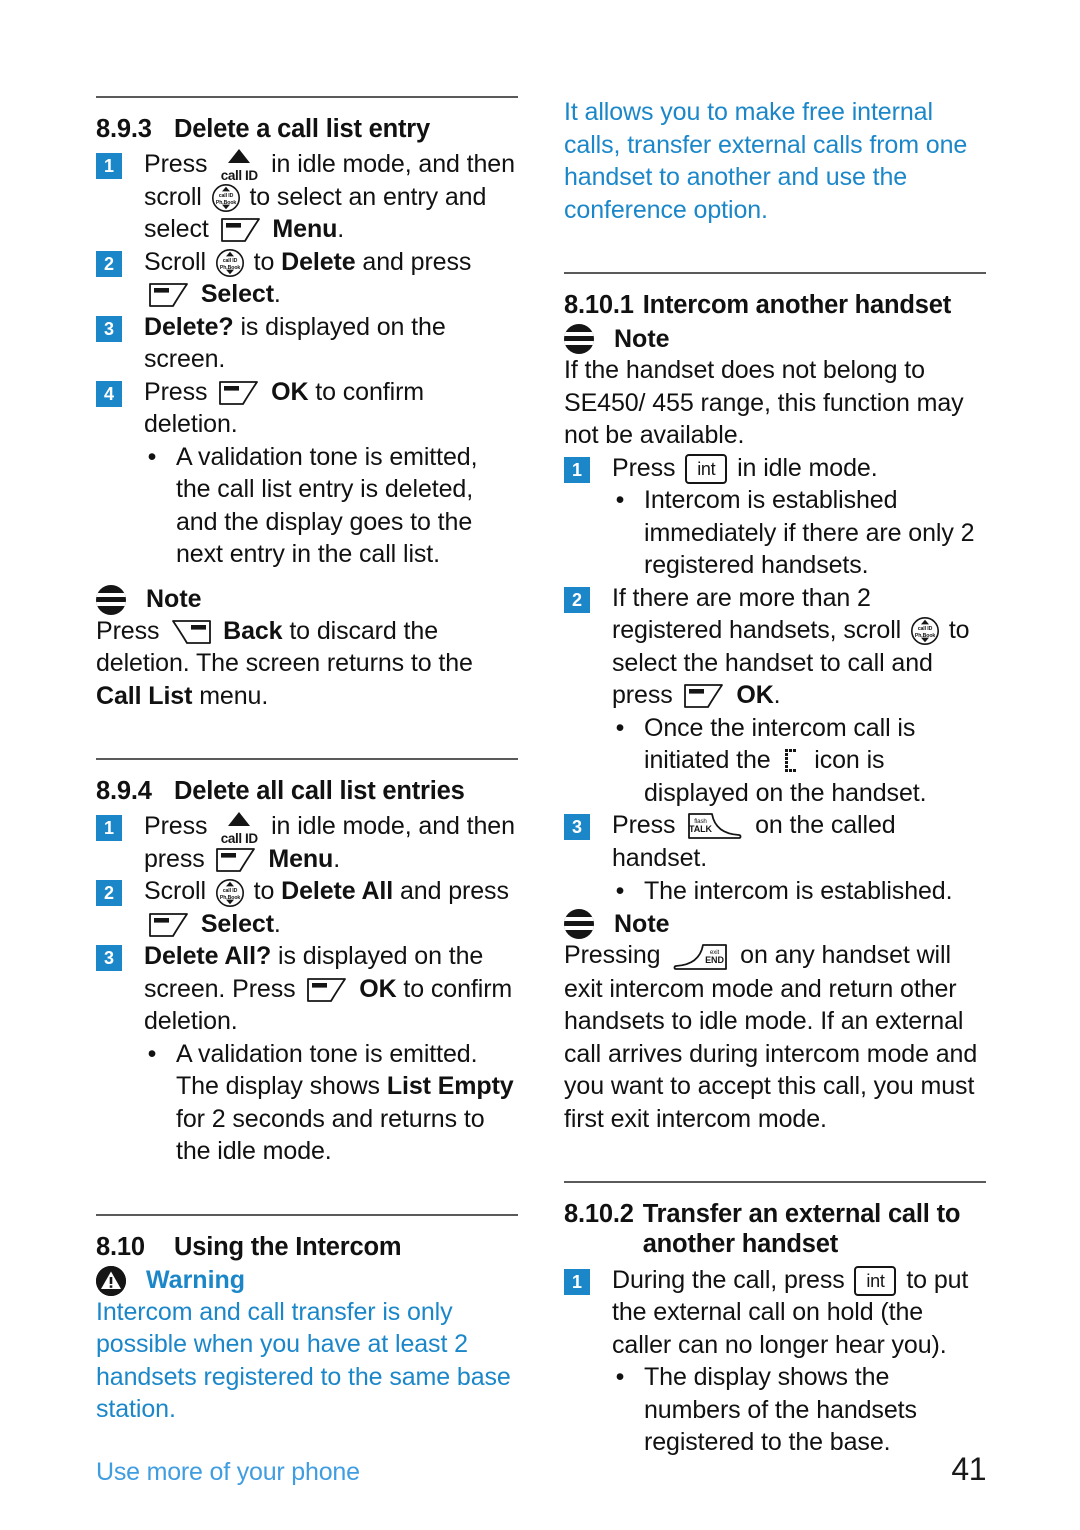 Image resolution: width=1080 pixels, height=1530 pixels. What do you see at coordinates (307, 1280) in the screenshot?
I see `warning-callout-header: Warning` at bounding box center [307, 1280].